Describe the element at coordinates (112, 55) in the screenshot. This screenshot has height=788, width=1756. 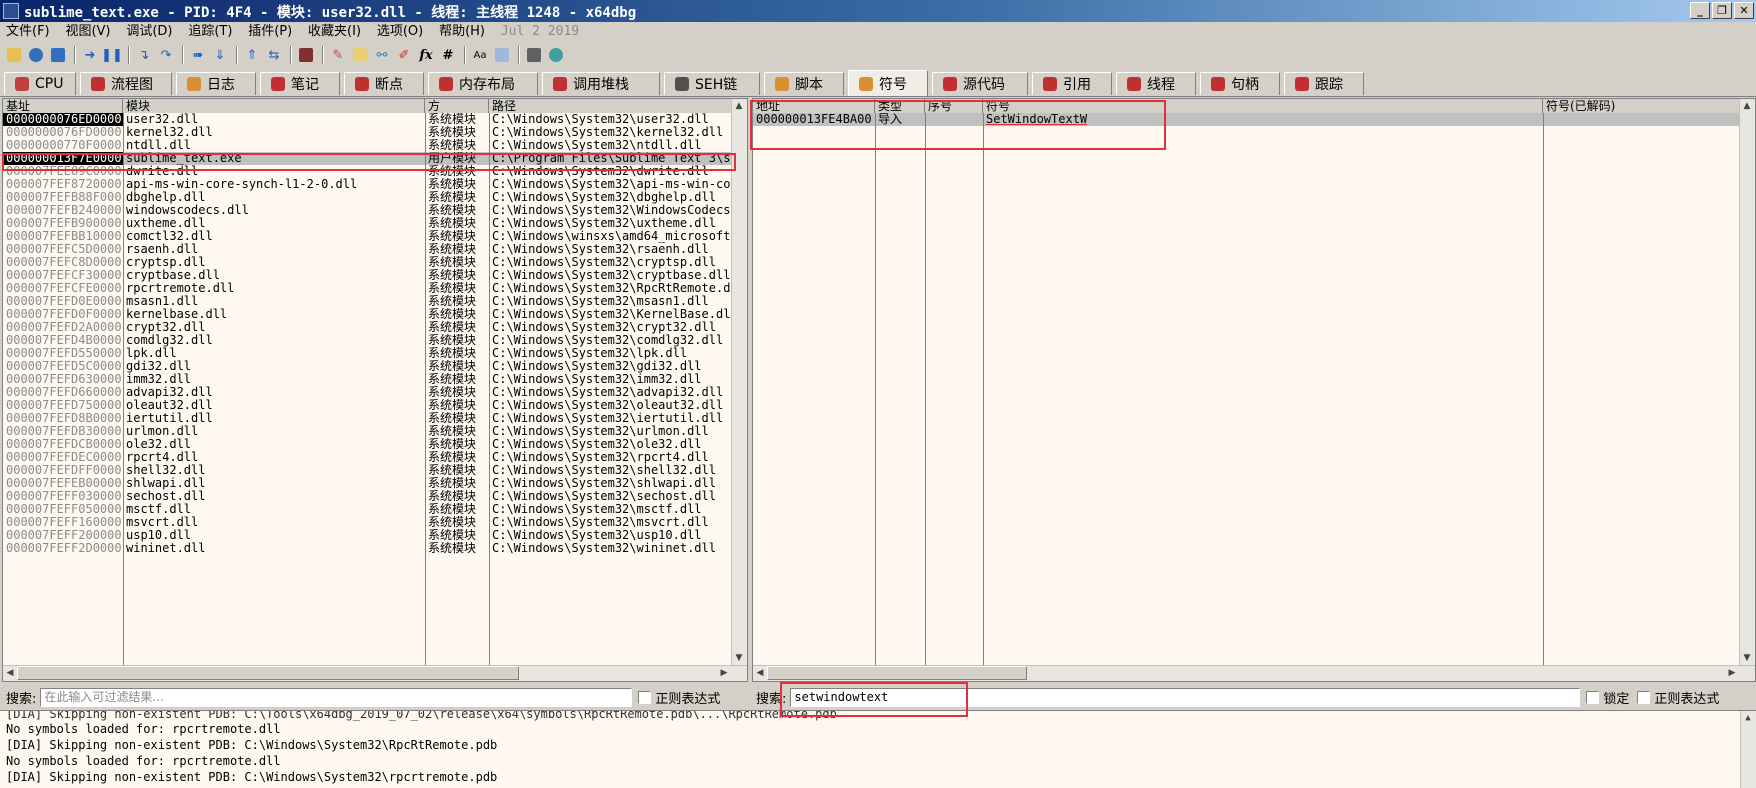
I see `pause-icon: ❚❚` at that location.